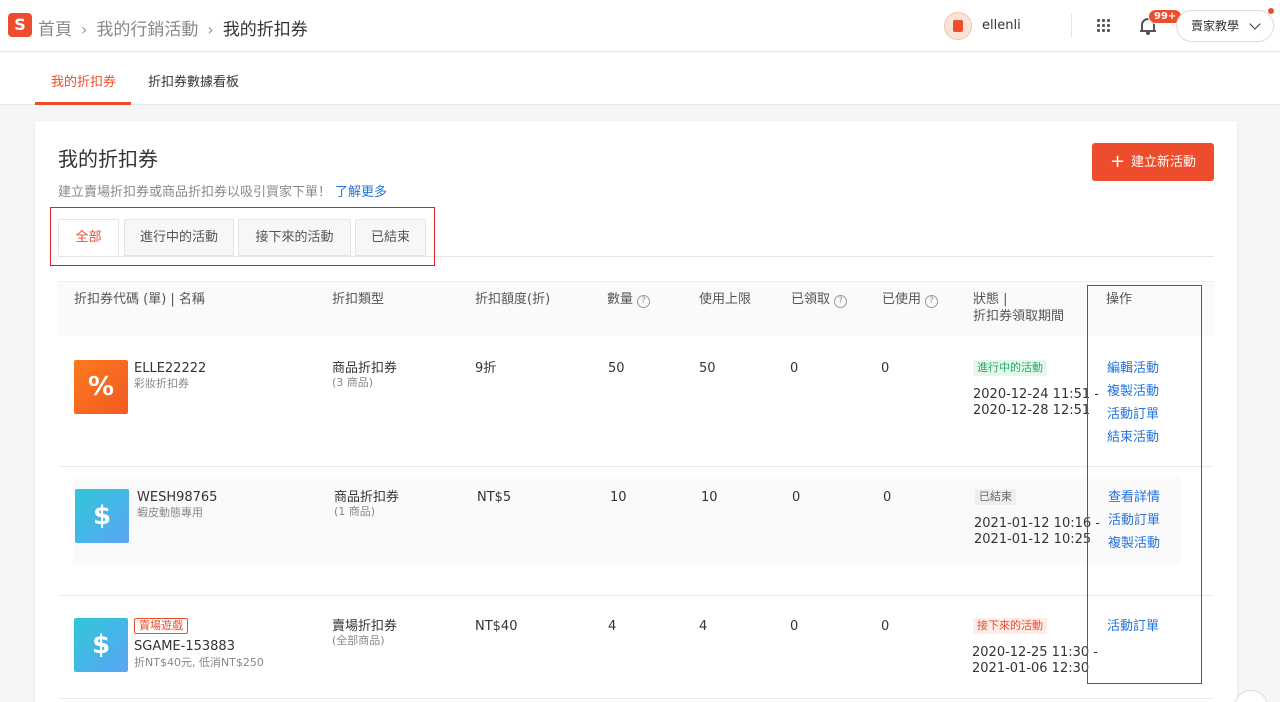 Image resolution: width=1280 pixels, height=702 pixels. What do you see at coordinates (1071, 26) in the screenshot?
I see `divider` at bounding box center [1071, 26].